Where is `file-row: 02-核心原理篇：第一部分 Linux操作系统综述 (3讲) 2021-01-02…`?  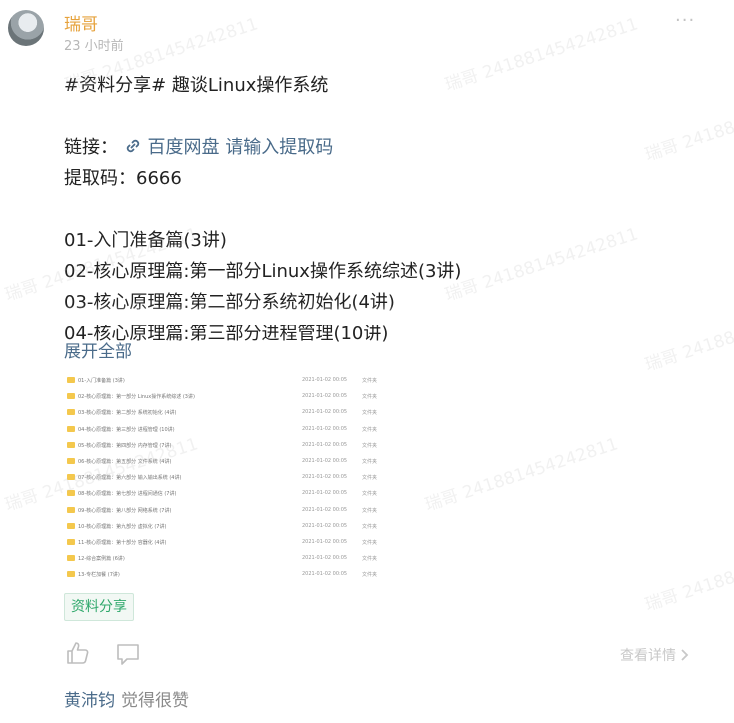 file-row: 02-核心原理篇：第一部分 Linux操作系统综述 (3讲) 2021-01-02… is located at coordinates (226, 396).